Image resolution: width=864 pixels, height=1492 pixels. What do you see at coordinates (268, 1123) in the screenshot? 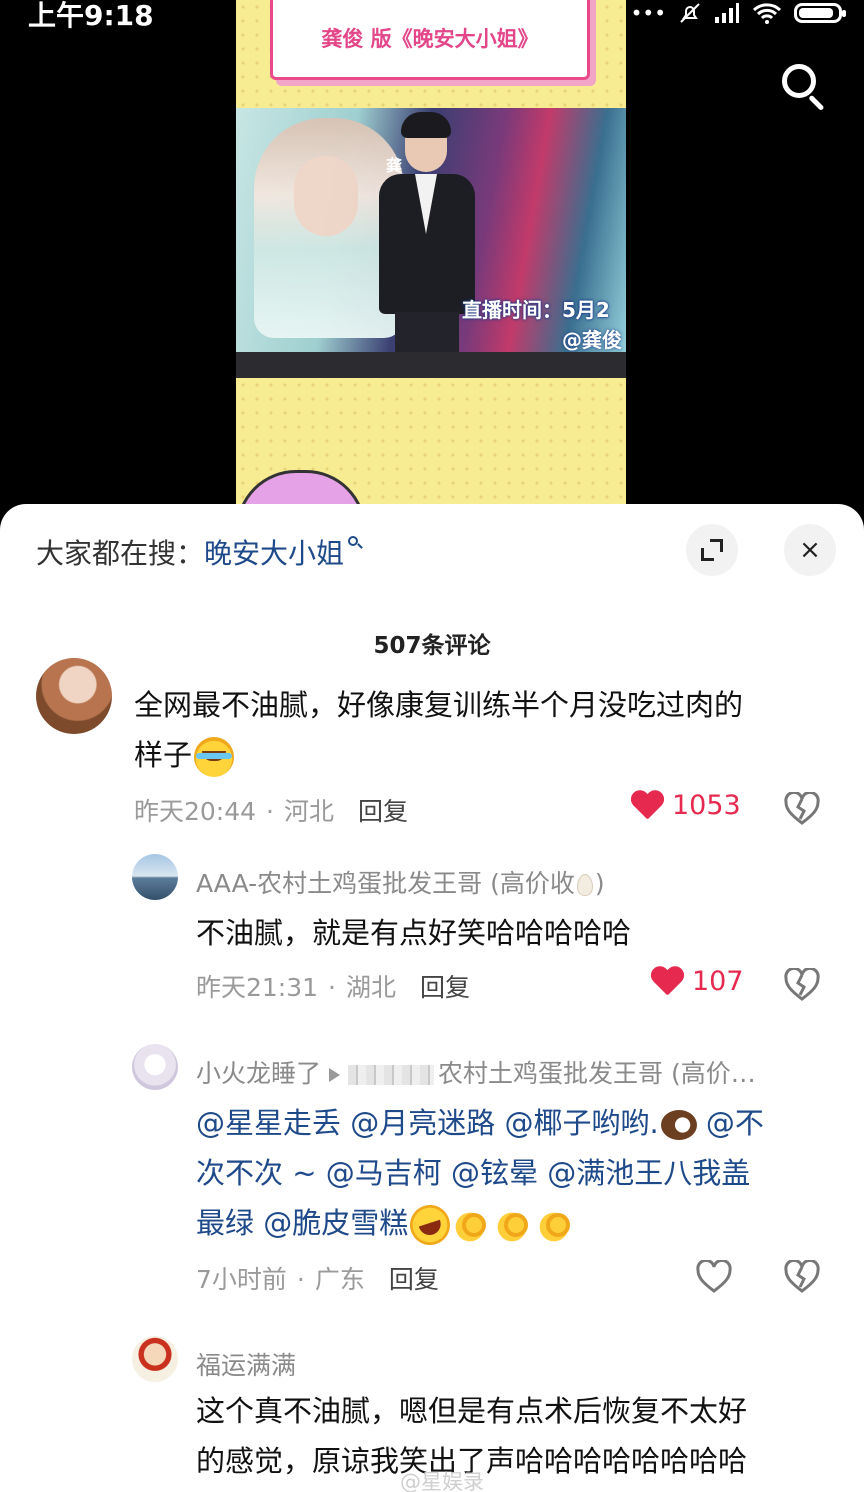
I see `mention-link: @星星走丢` at bounding box center [268, 1123].